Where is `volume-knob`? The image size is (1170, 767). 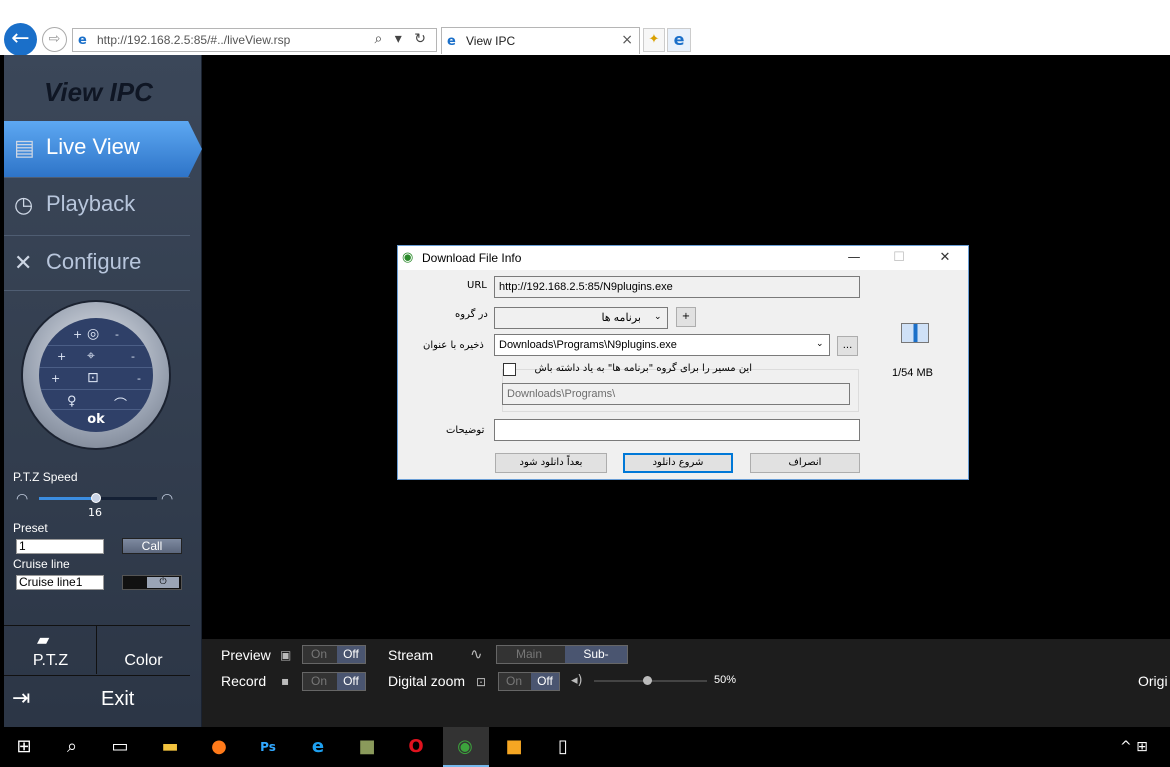
volume-knob is located at coordinates (647, 680).